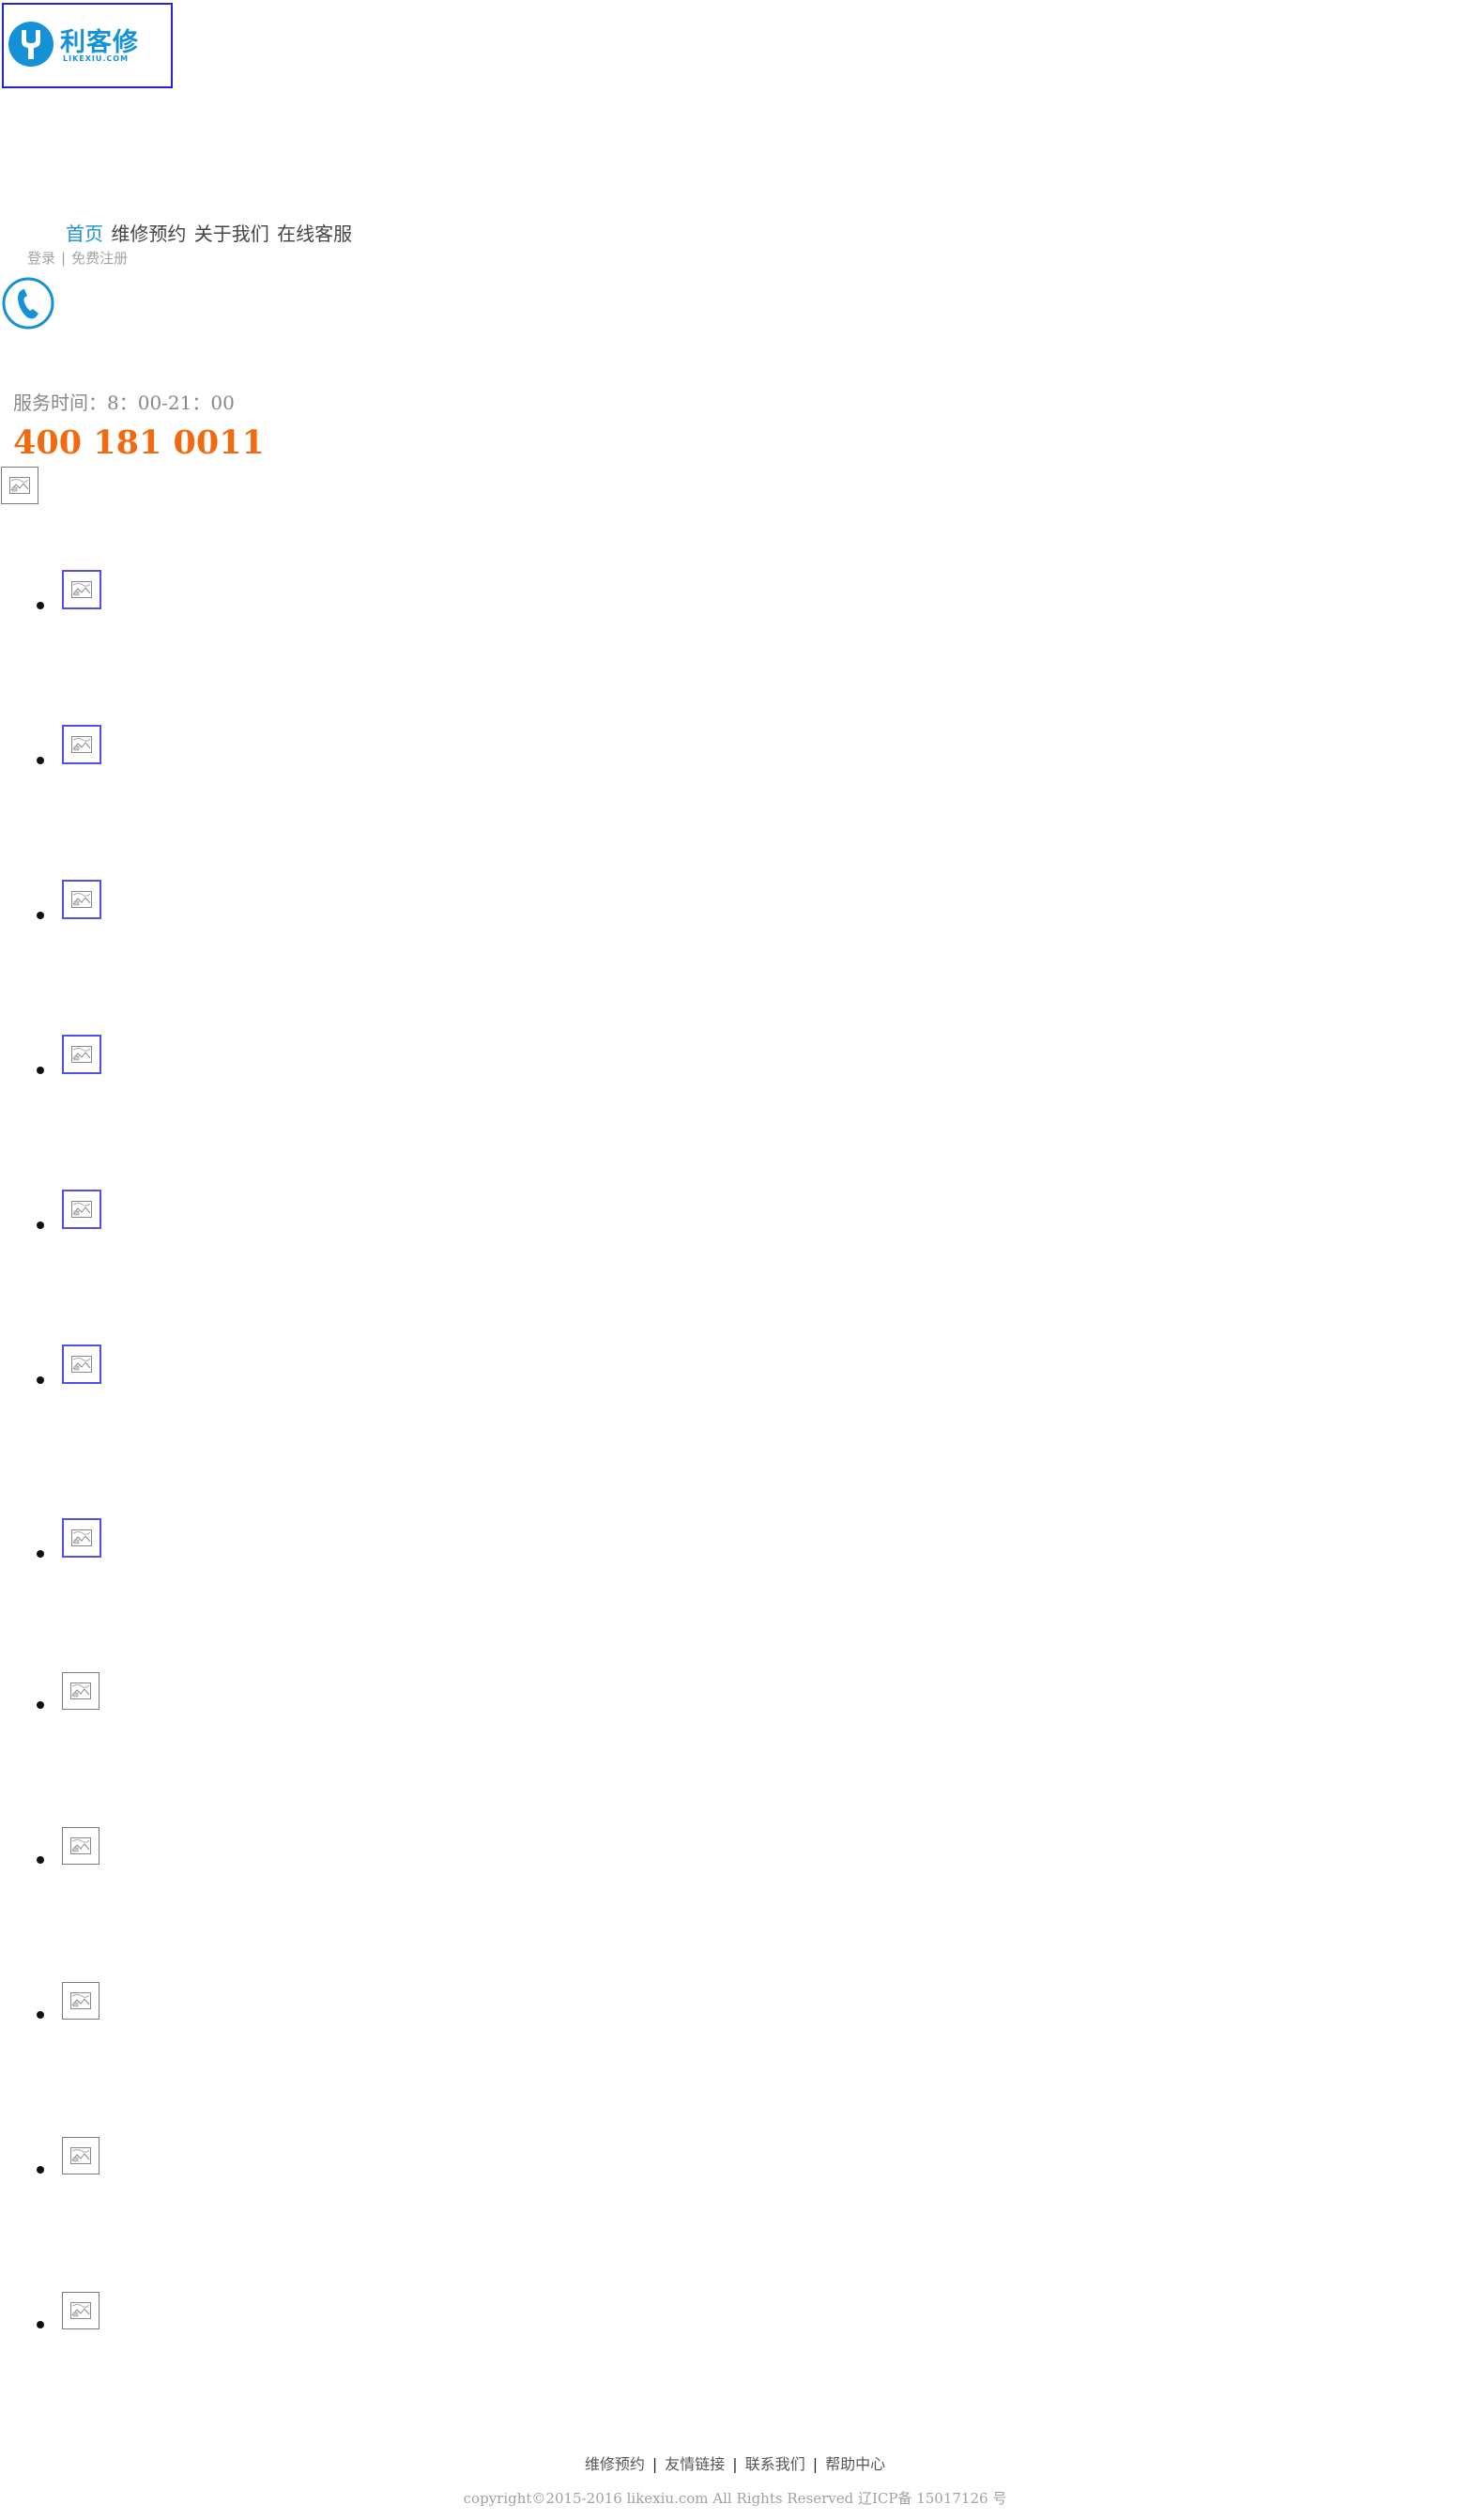 The image size is (1470, 2520). What do you see at coordinates (695, 2464) in the screenshot?
I see `footer-link-friend-links: 友情链接` at bounding box center [695, 2464].